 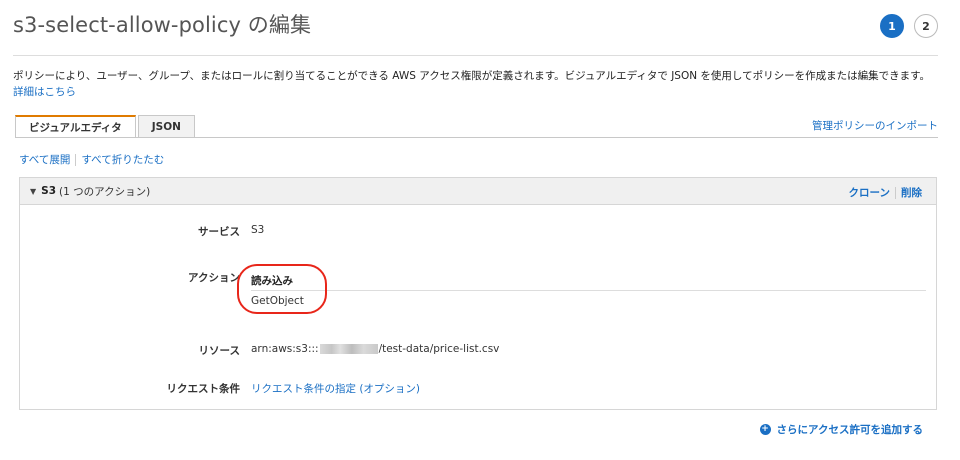 What do you see at coordinates (849, 430) in the screenshot?
I see `add-permissions-label: さらにアクセス許可を追加する` at bounding box center [849, 430].